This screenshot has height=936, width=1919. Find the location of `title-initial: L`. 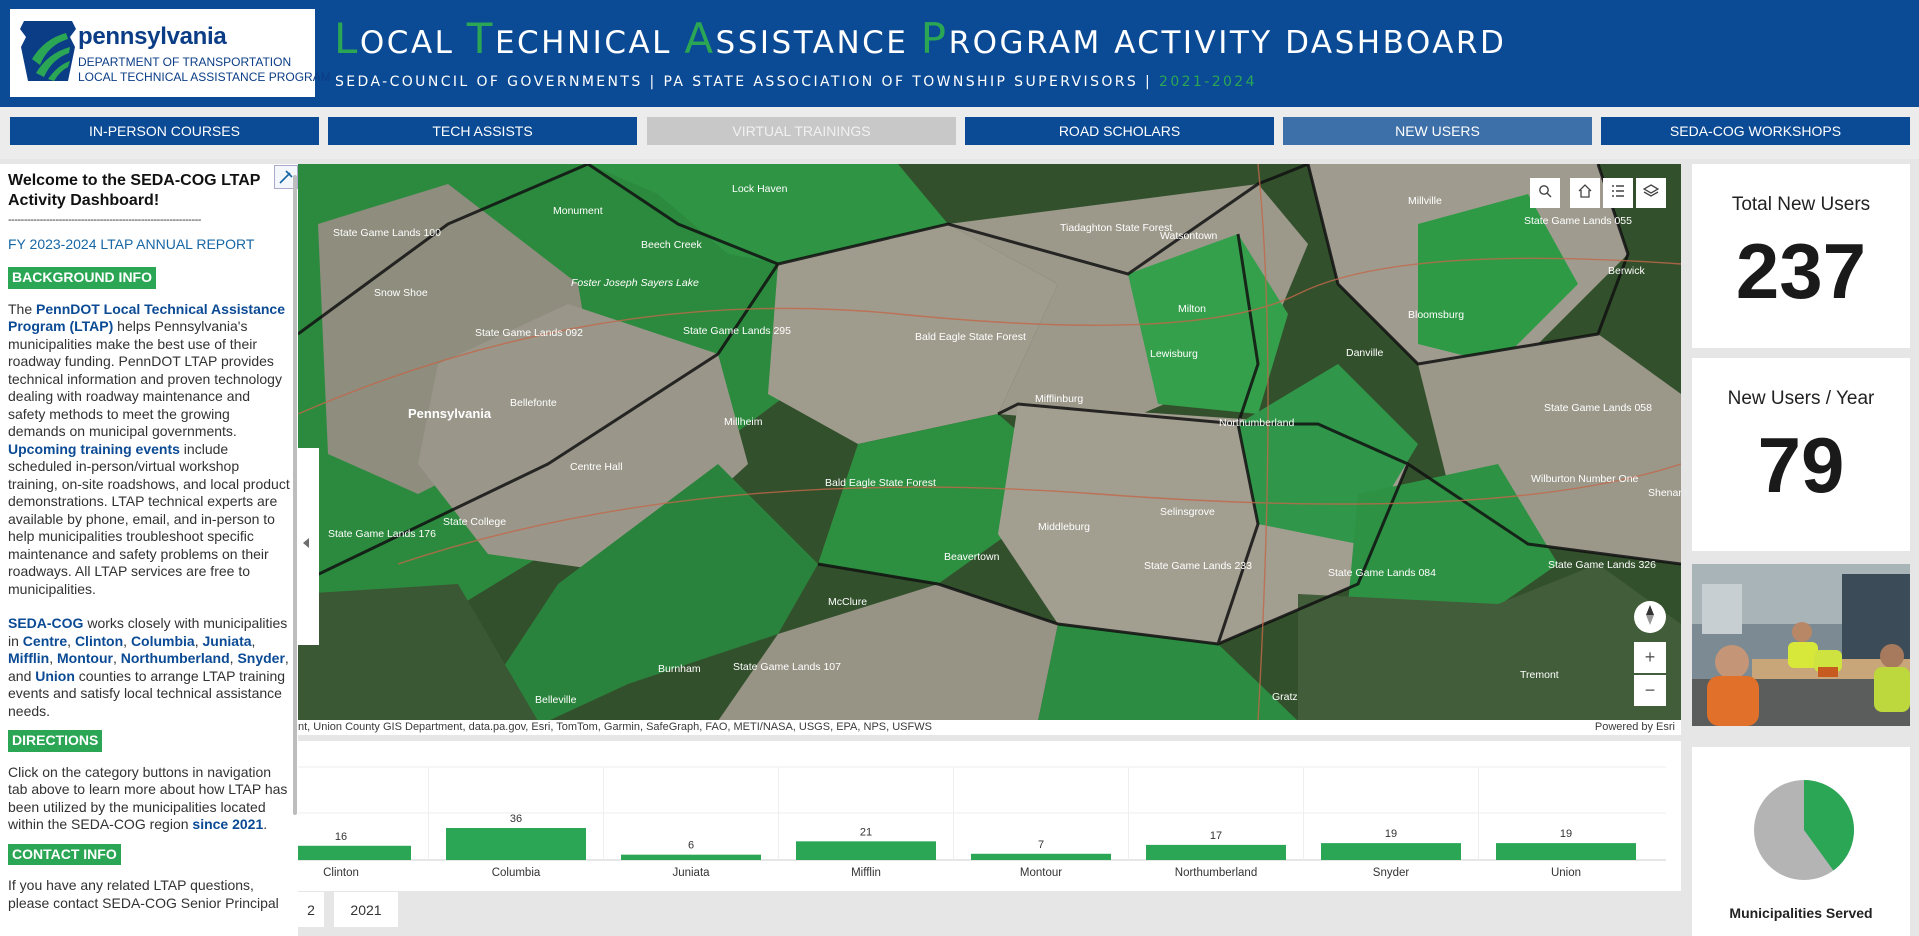

title-initial: L is located at coordinates (347, 38).